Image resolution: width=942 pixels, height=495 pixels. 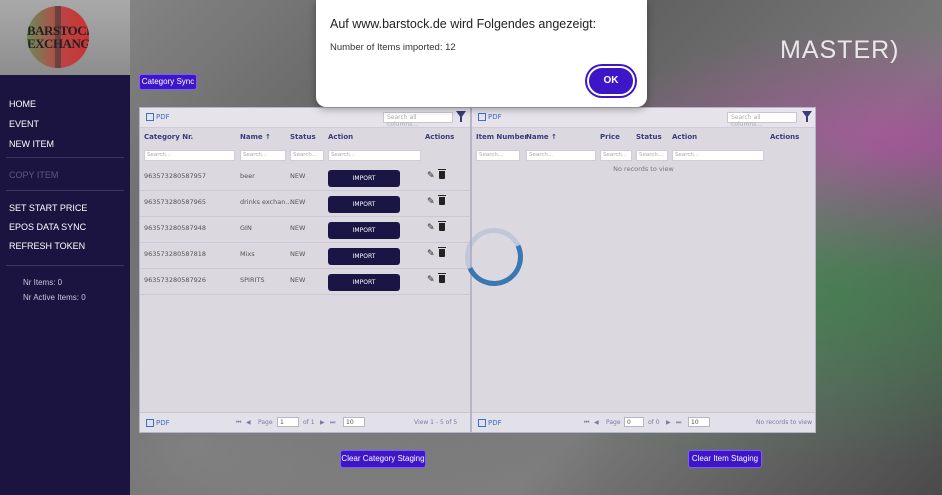 I want to click on cell-category-nr: 963573280587948, so click(x=175, y=228).